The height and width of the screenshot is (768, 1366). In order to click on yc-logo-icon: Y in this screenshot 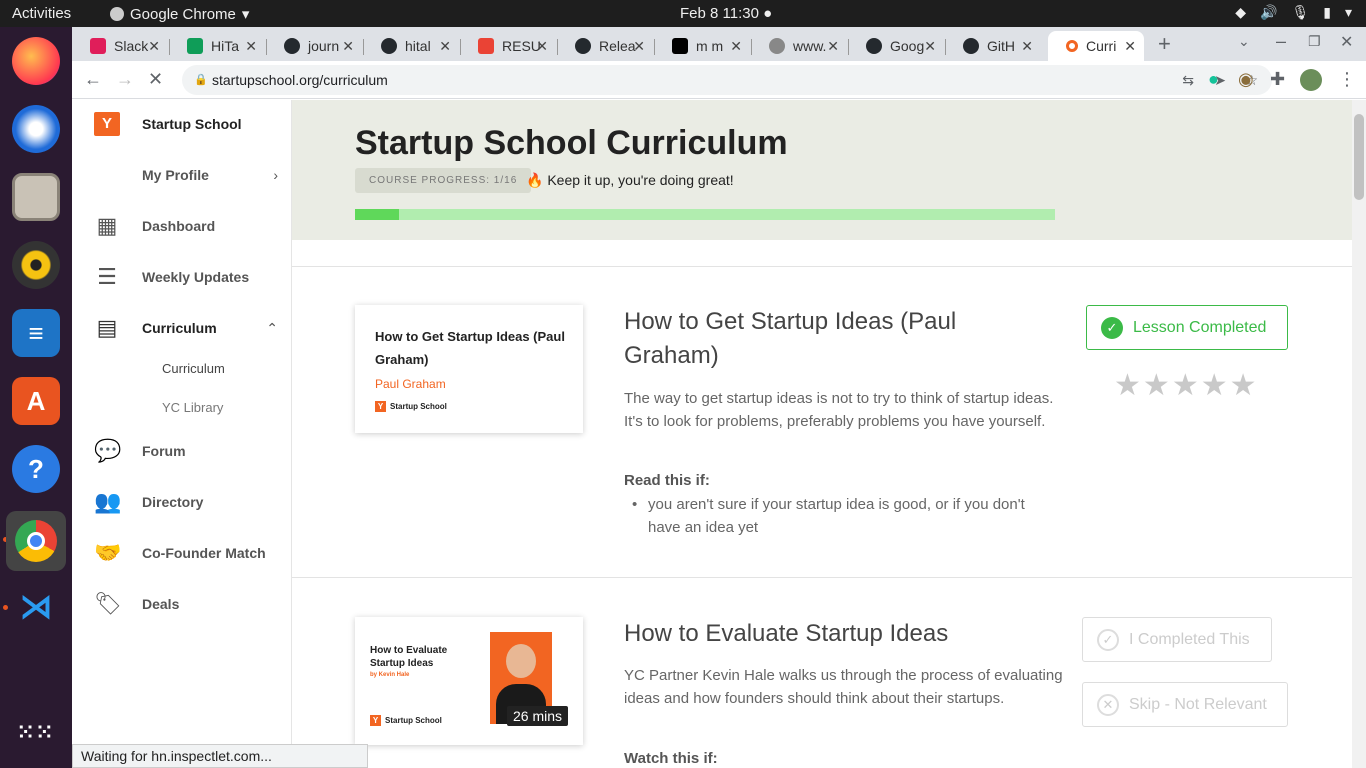, I will do `click(107, 124)`.